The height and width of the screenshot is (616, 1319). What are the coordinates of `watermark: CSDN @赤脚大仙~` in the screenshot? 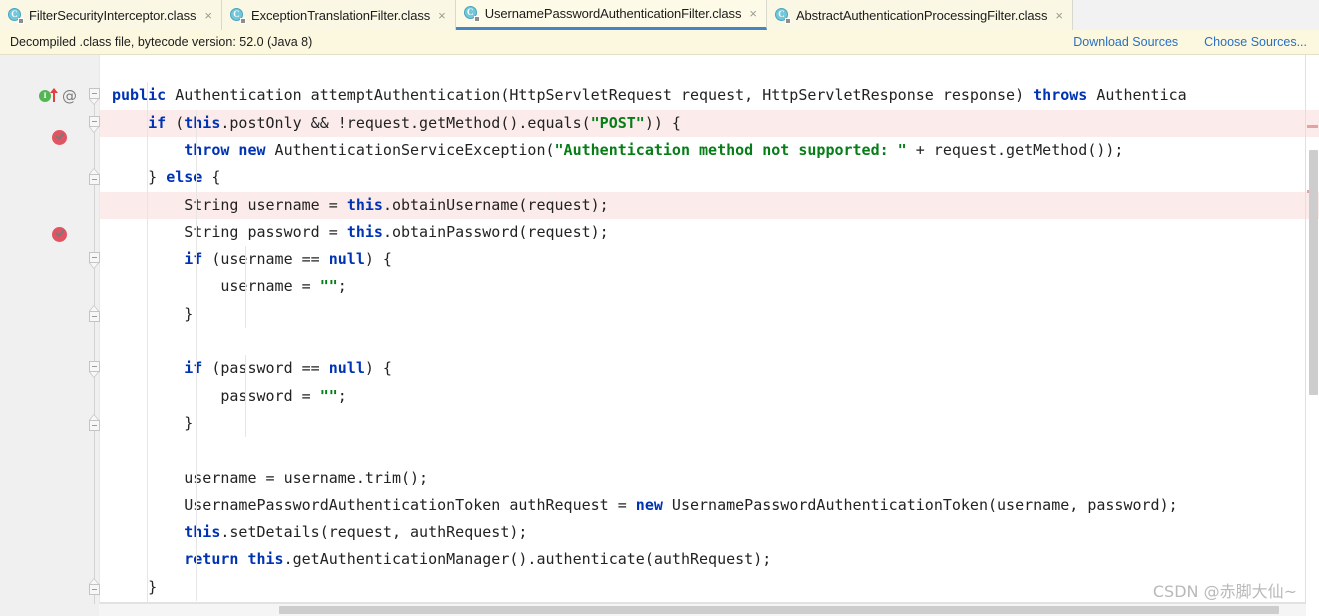 It's located at (1224, 591).